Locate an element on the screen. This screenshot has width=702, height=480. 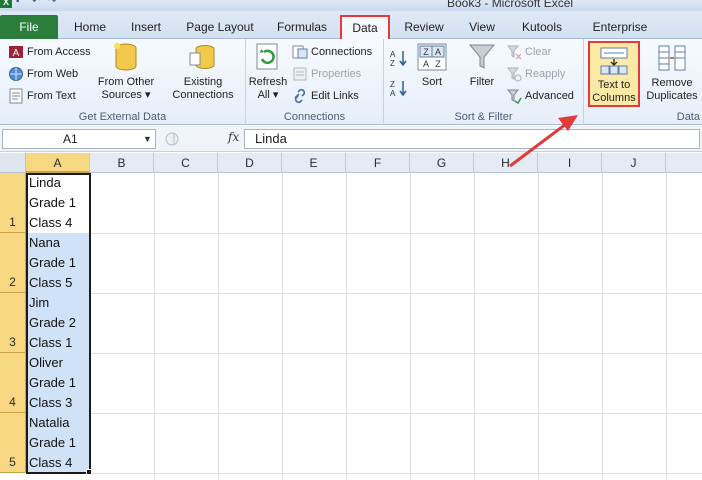
cell-a4: Oliver Grade 1 Class 3 is located at coordinates (58, 383).